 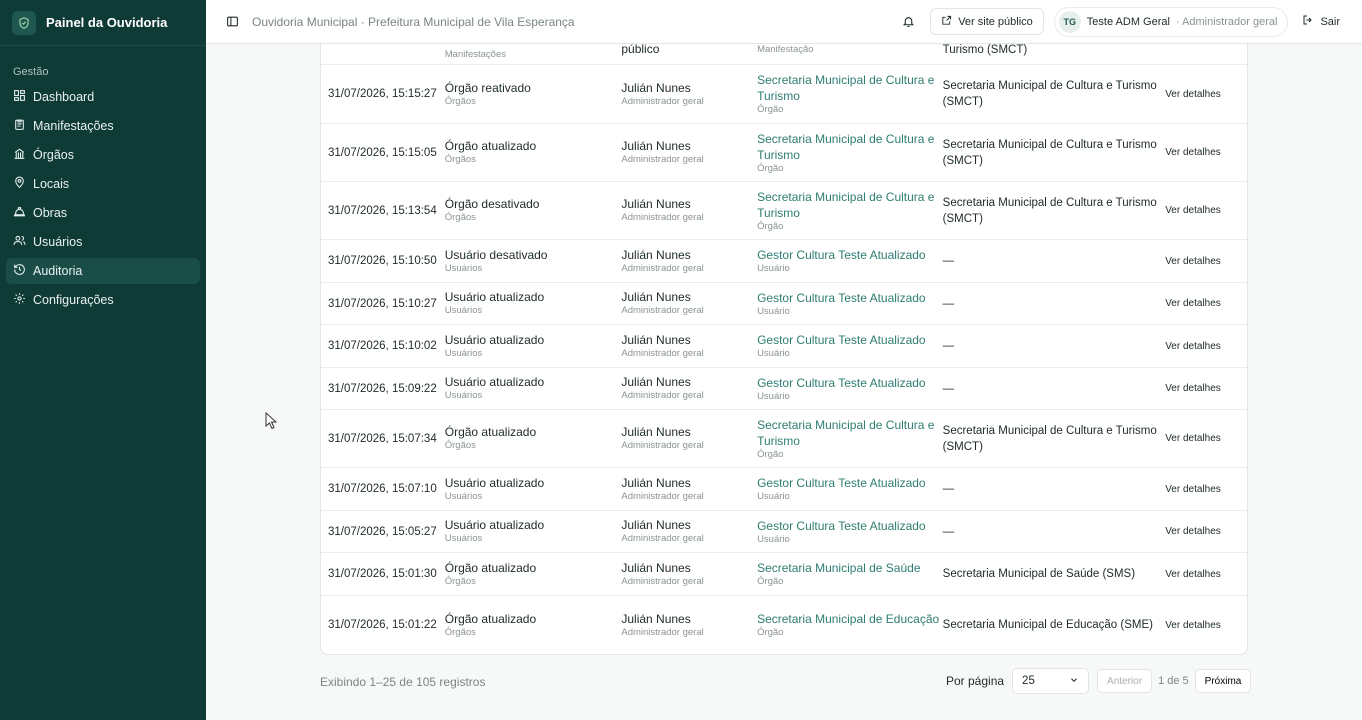 I want to click on sidebar-item-obras: Obras, so click(x=103, y=213).